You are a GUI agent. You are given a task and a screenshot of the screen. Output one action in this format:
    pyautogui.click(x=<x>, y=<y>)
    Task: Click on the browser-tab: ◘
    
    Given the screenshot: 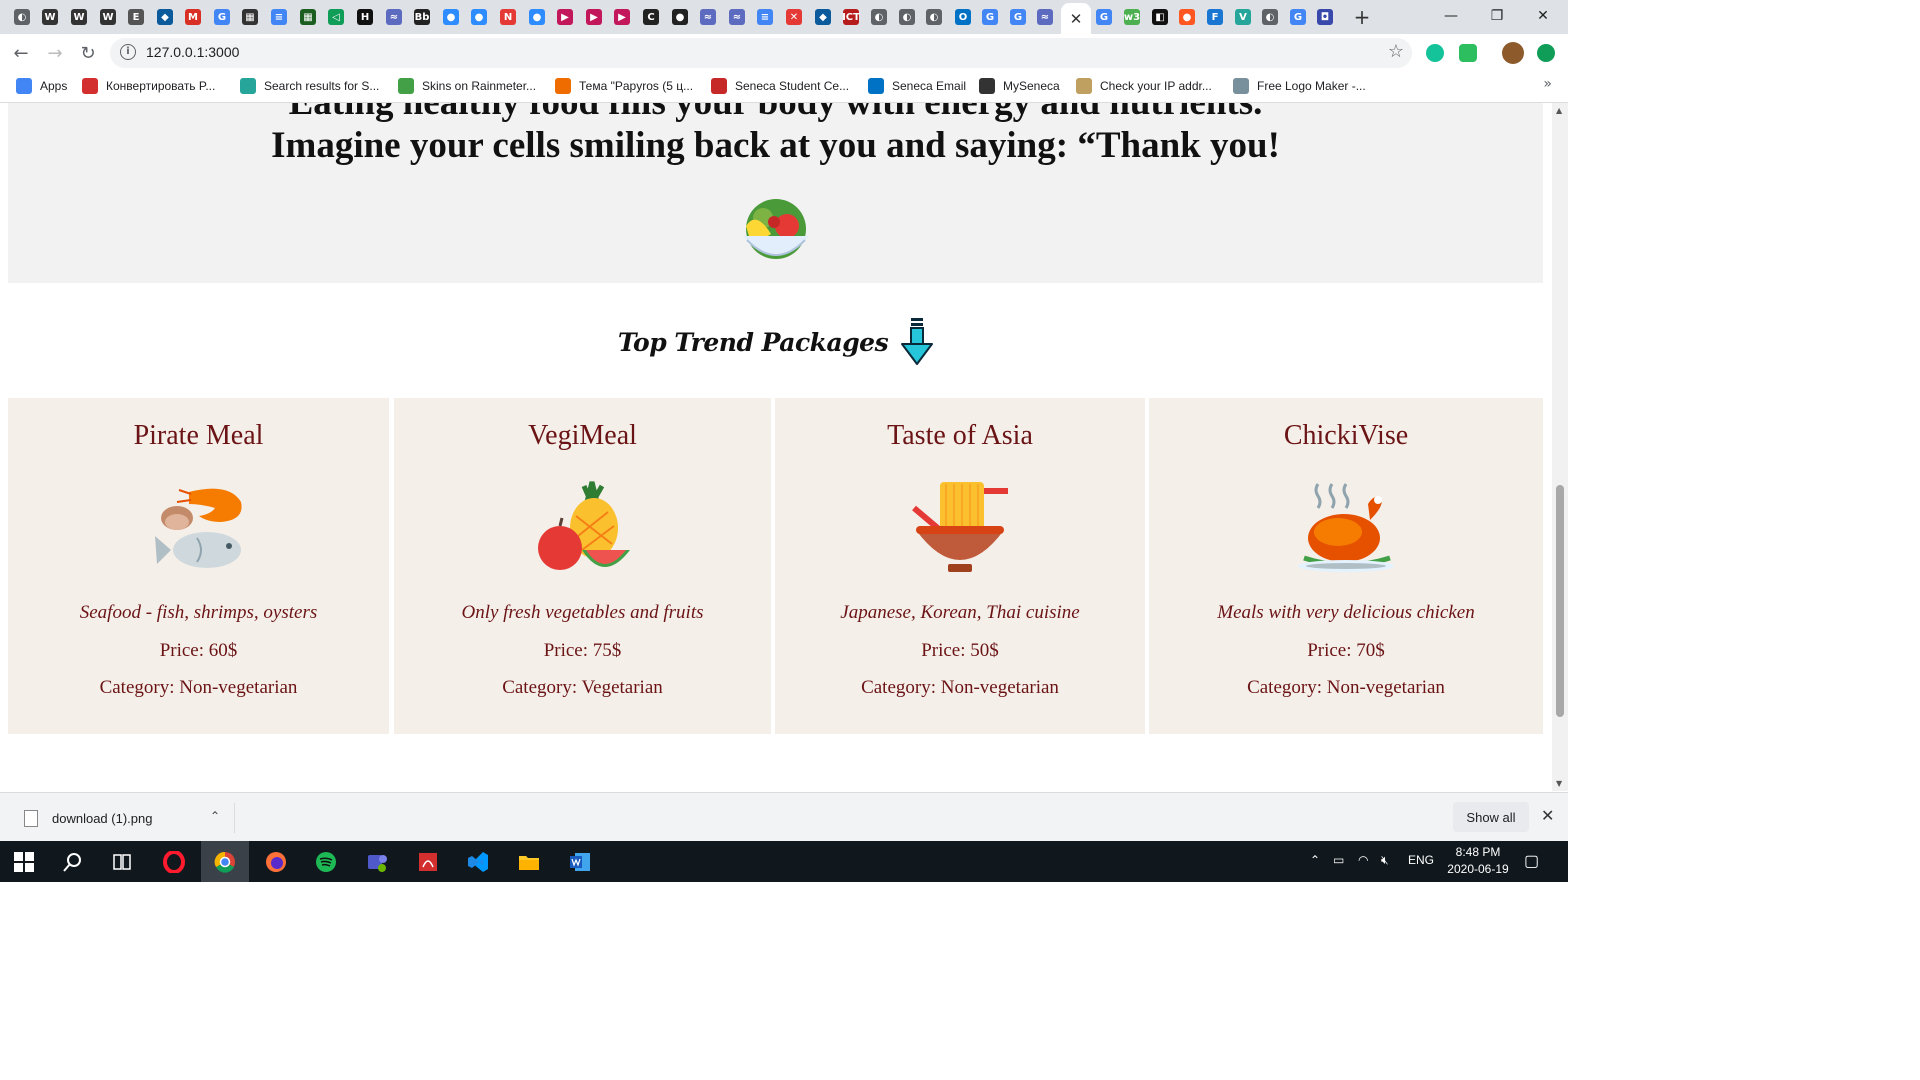 What is the action you would take?
    pyautogui.click(x=1325, y=17)
    